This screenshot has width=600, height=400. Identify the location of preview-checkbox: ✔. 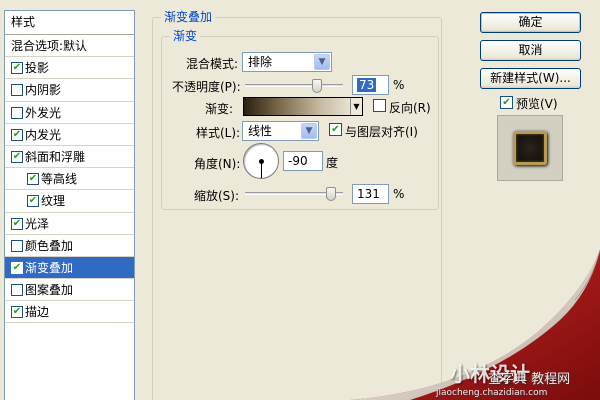
(506, 102).